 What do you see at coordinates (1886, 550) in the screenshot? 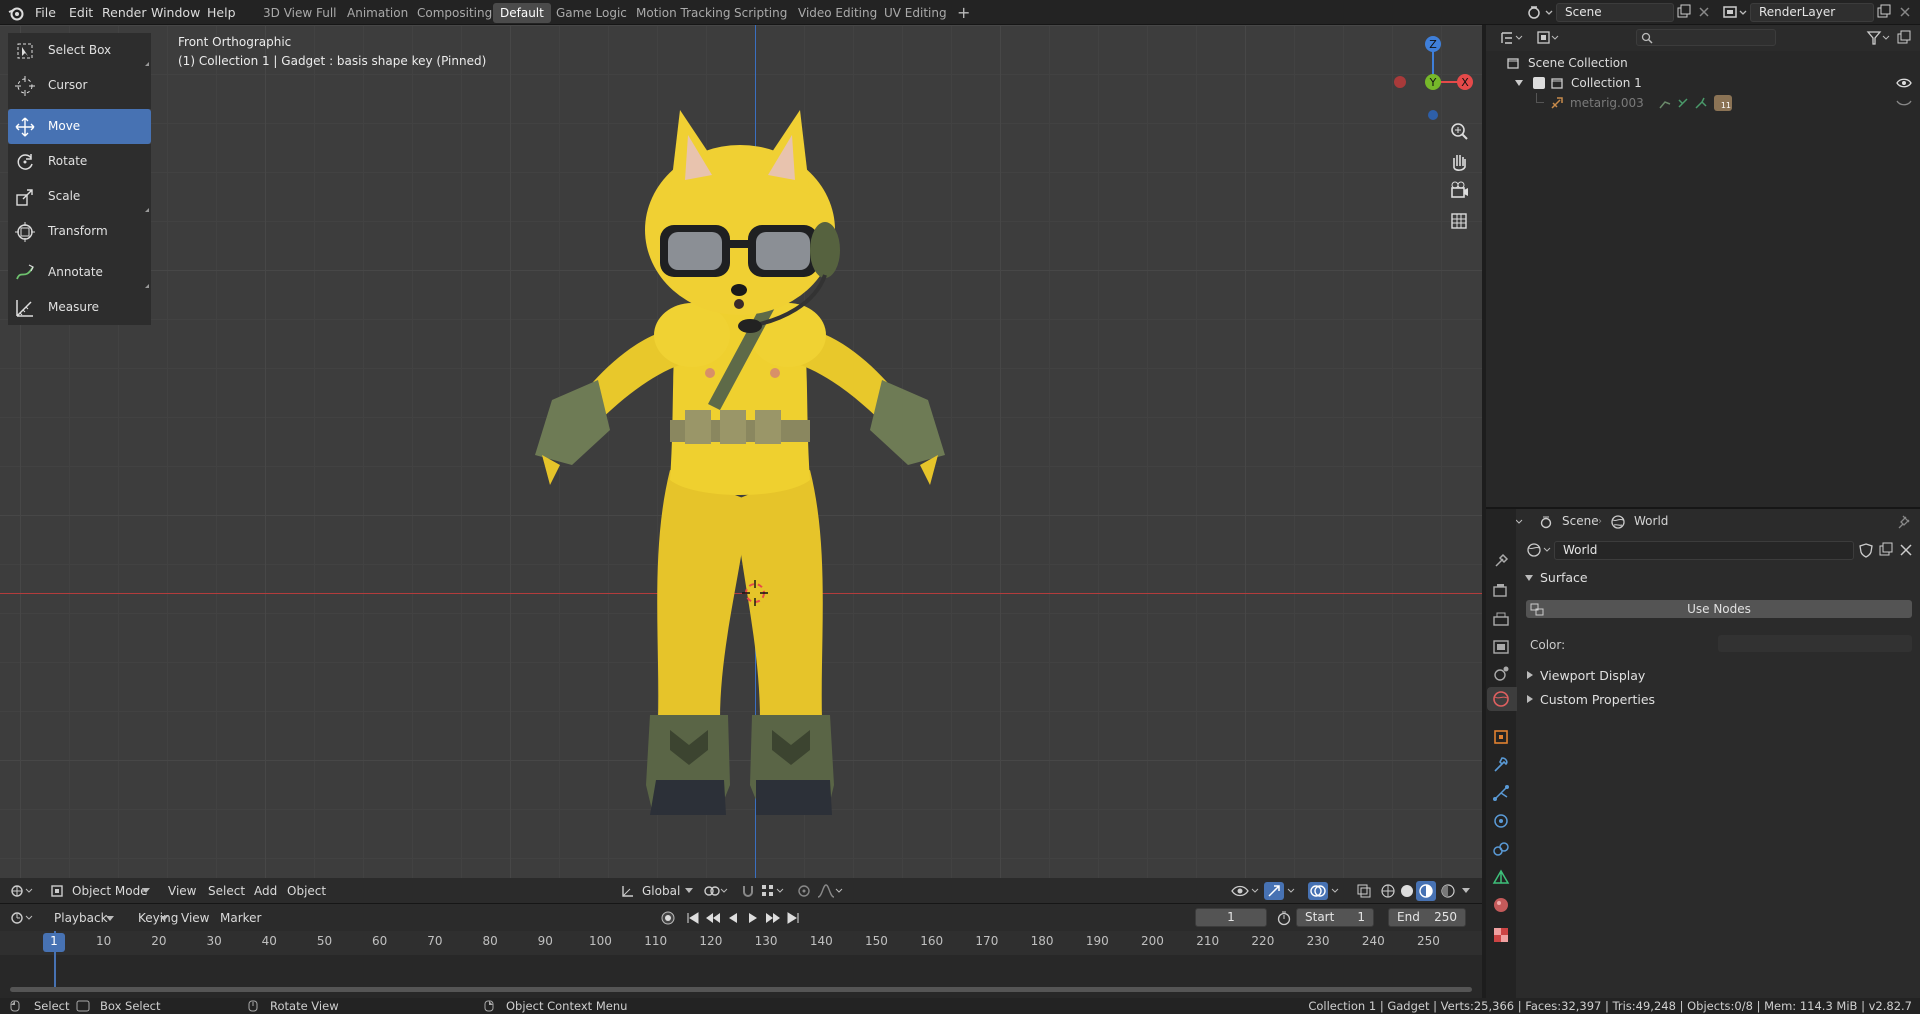
I see `new-world-icon` at bounding box center [1886, 550].